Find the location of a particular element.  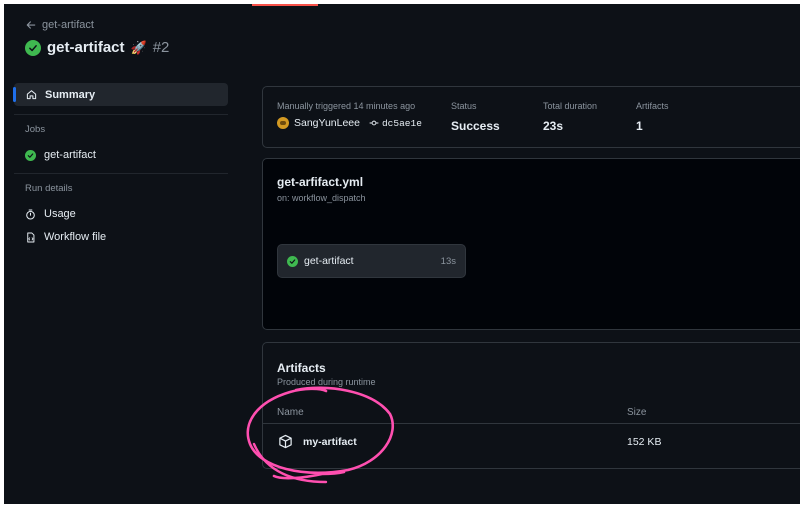

trigger-label: Manually triggered 14 minutes ago is located at coordinates (346, 106).